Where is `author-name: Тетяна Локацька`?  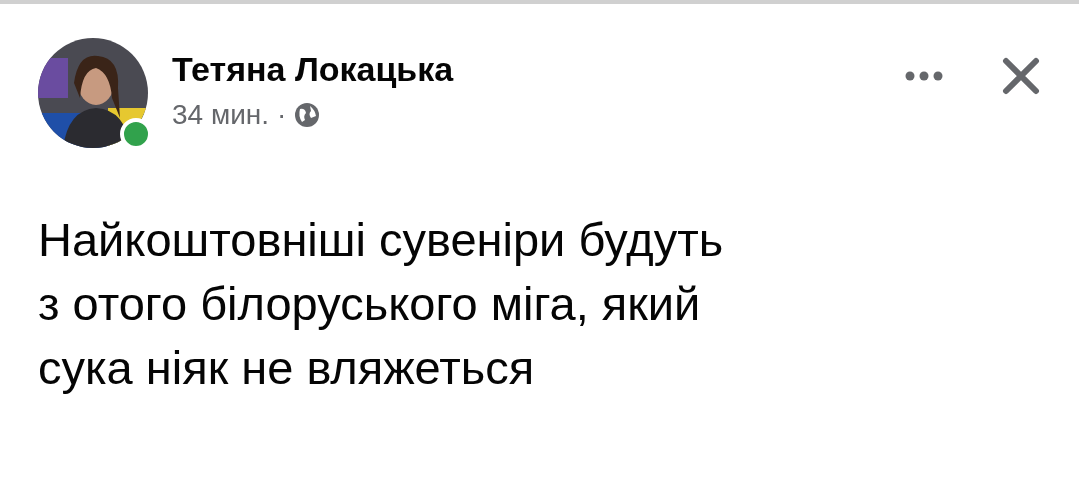
author-name: Тетяна Локацька is located at coordinates (313, 69).